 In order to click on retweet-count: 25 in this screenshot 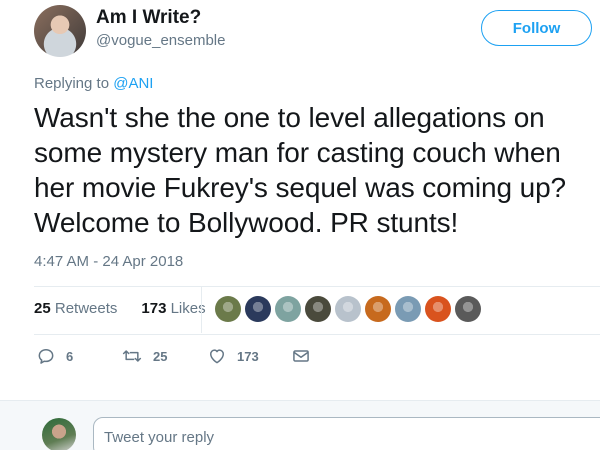, I will do `click(160, 356)`.